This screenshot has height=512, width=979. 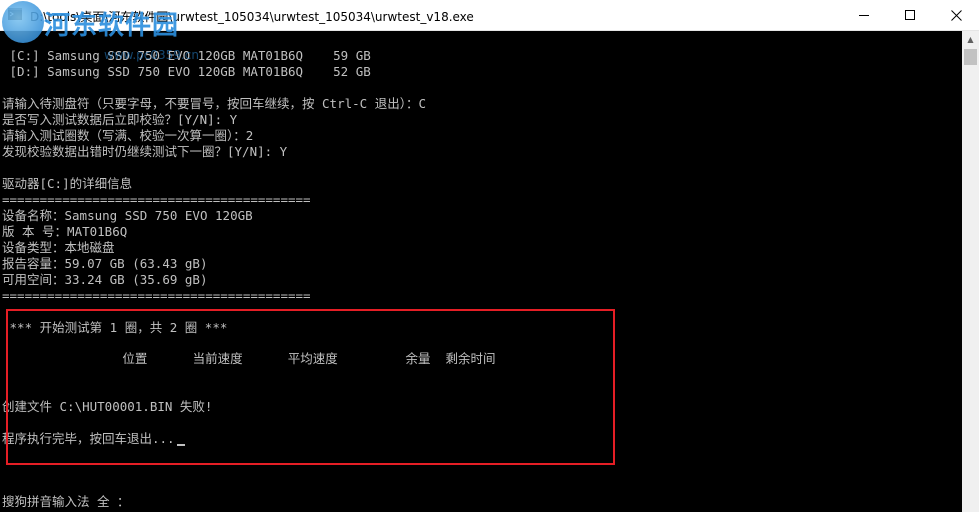 I want to click on prompt-line: 发现校验数据出错时仍继续测试下一圈？[Y/N]: Y, so click(x=145, y=151).